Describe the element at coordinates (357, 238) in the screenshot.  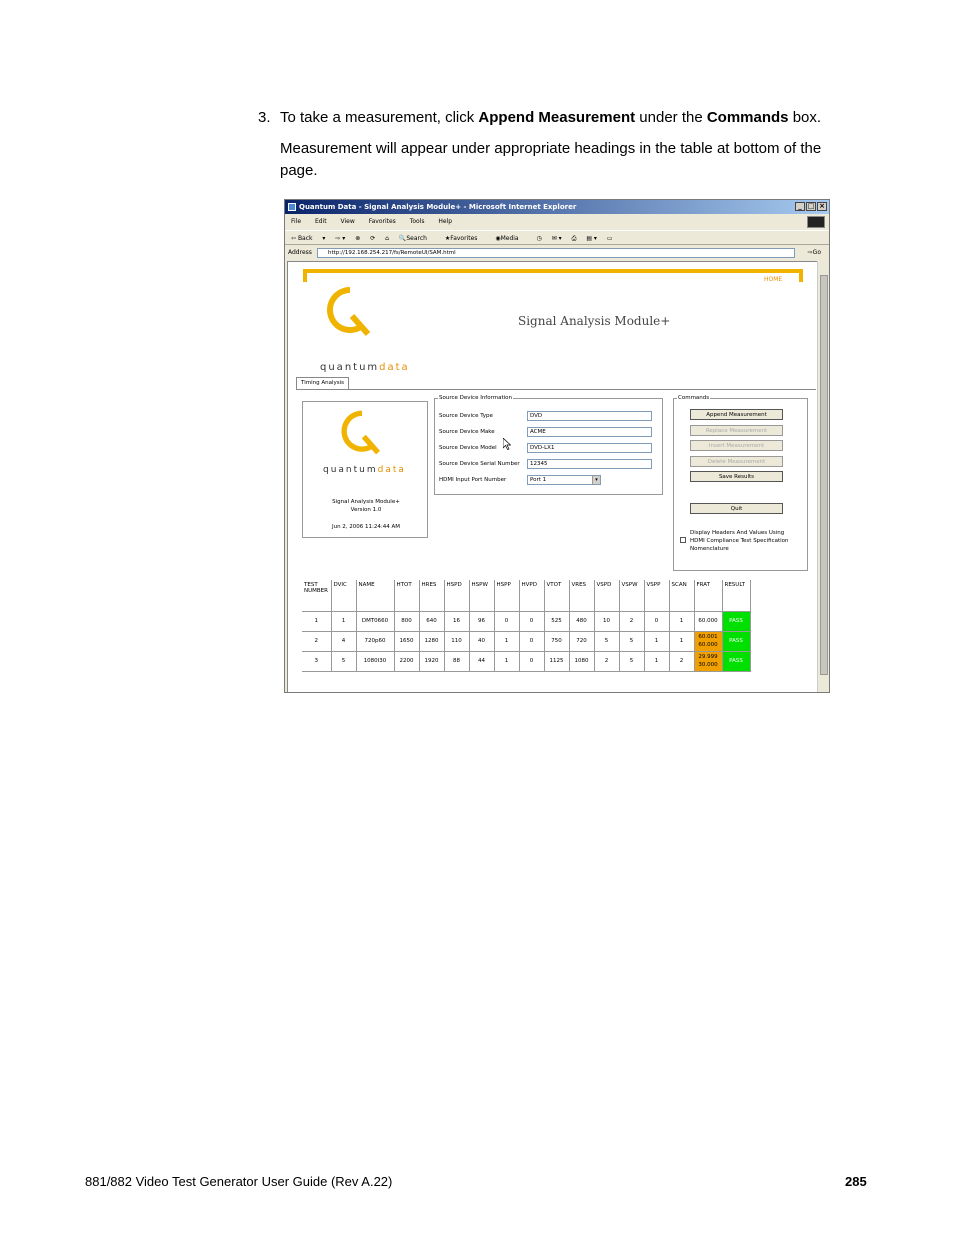
I see `stop-icon: ⊗` at that location.